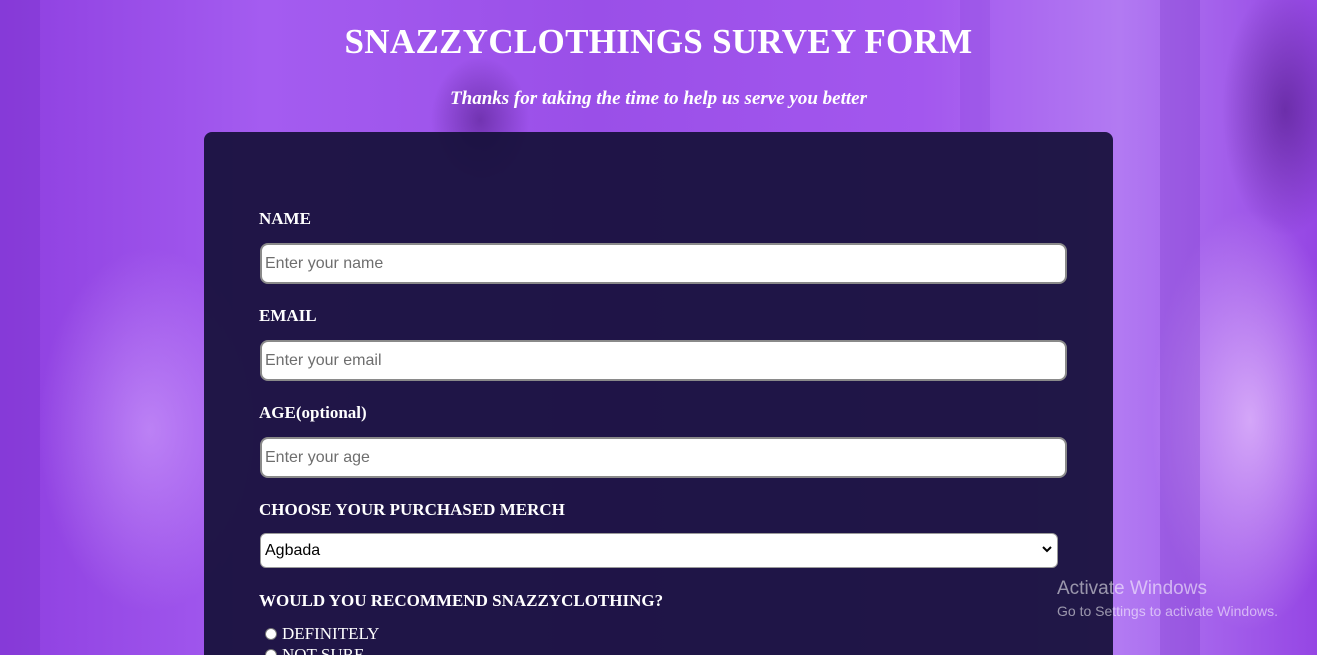  Describe the element at coordinates (659, 550) in the screenshot. I see `merch-select: Agbada` at that location.